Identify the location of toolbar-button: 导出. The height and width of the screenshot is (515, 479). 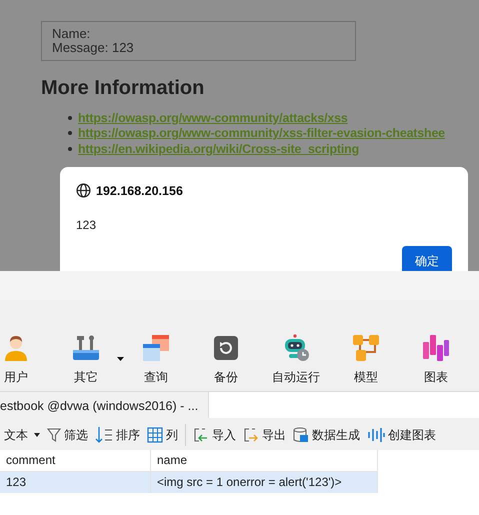
(274, 435).